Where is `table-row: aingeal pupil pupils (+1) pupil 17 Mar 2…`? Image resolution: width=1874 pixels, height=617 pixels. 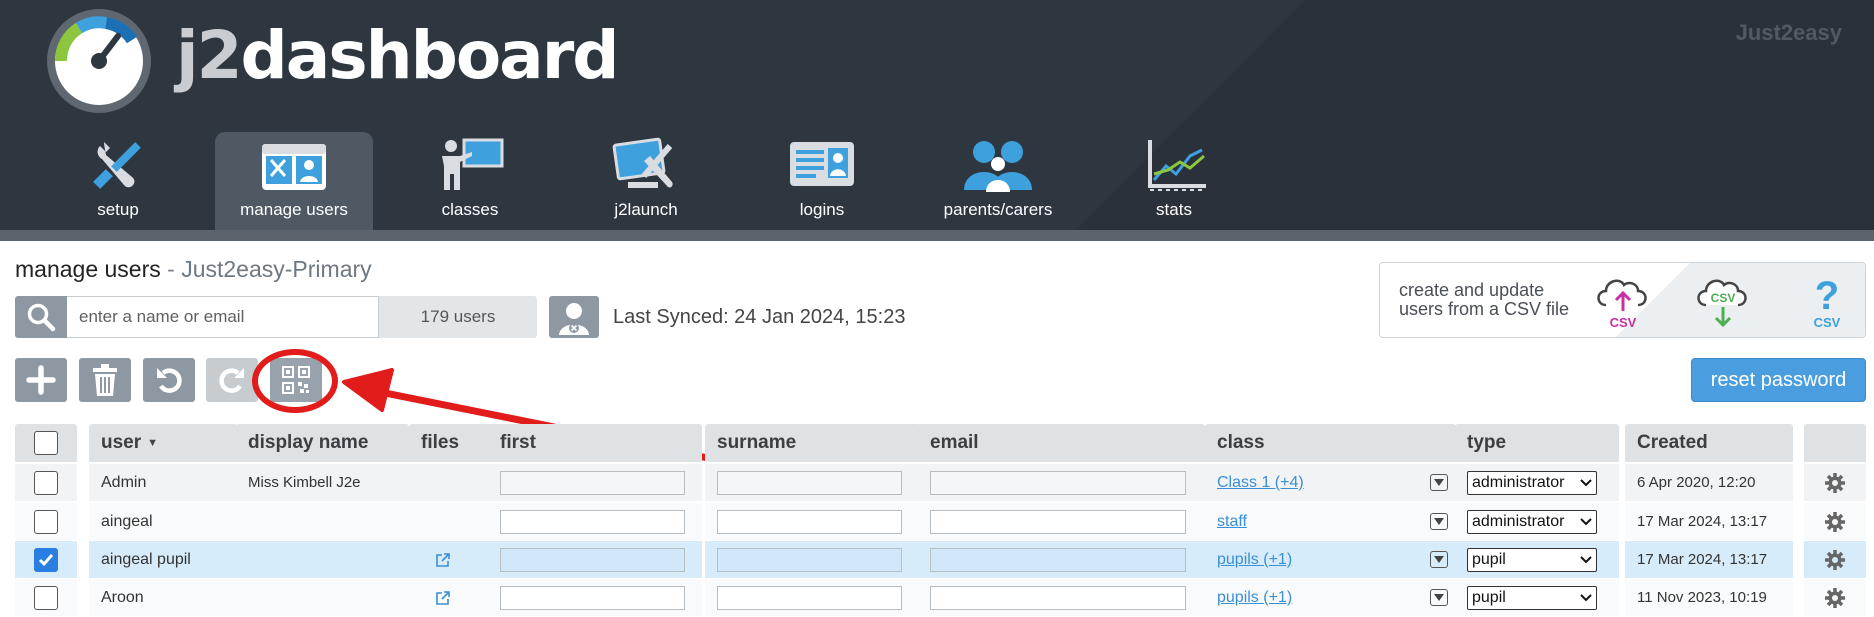 table-row: aingeal pupil pupils (+1) pupil 17 Mar 2… is located at coordinates (940, 559).